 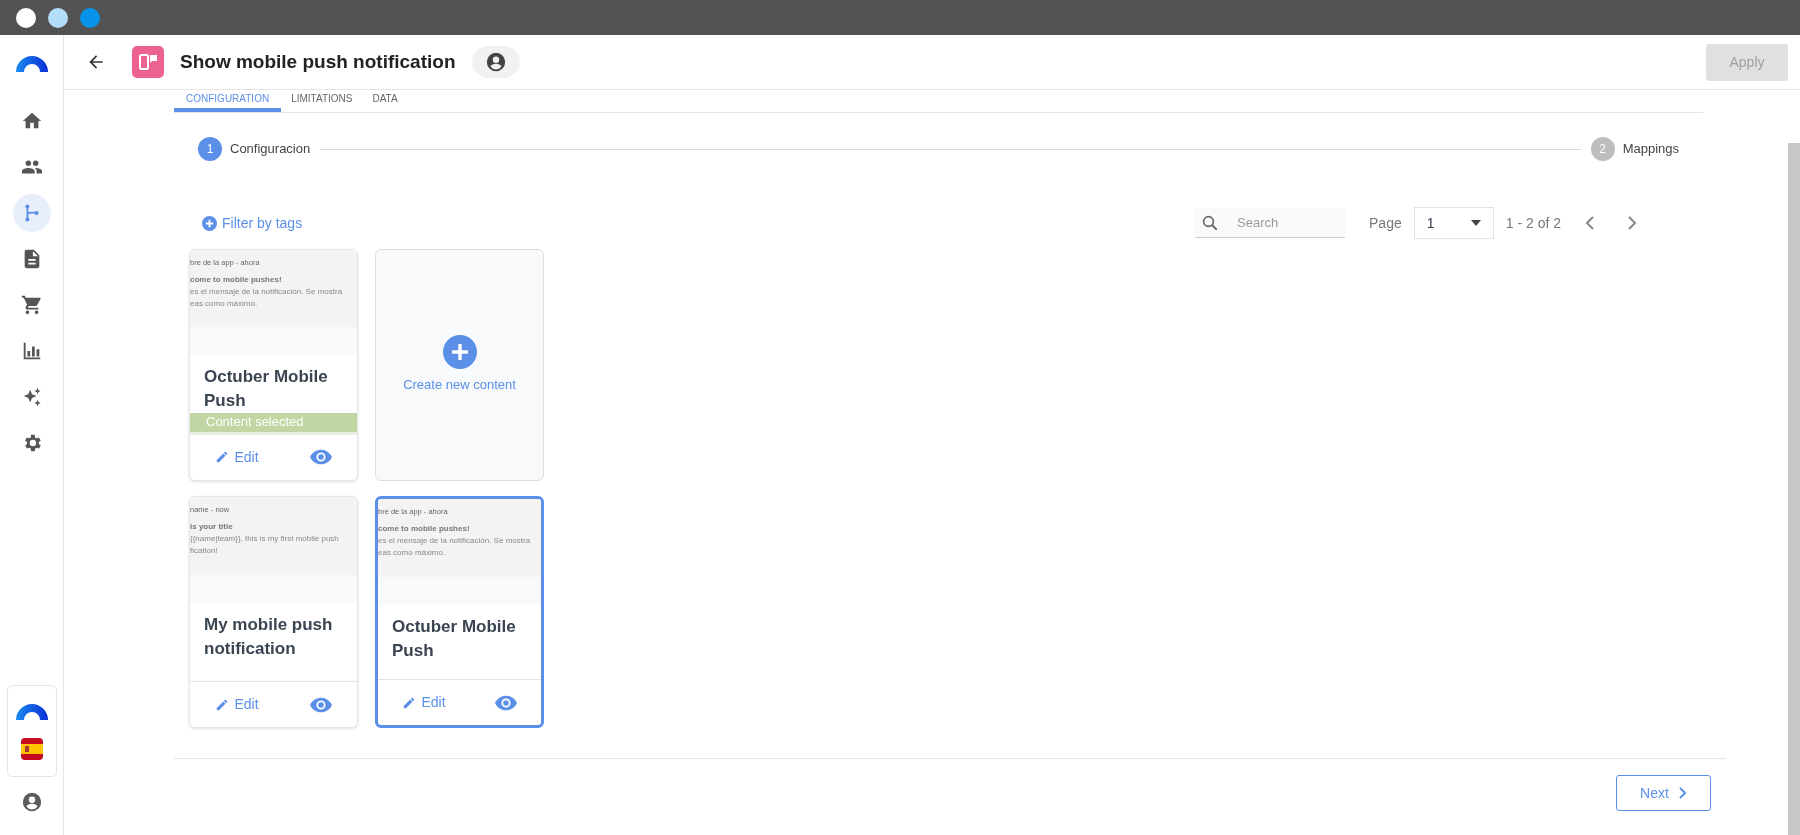 I want to click on step-label: Mappings, so click(x=1650, y=149).